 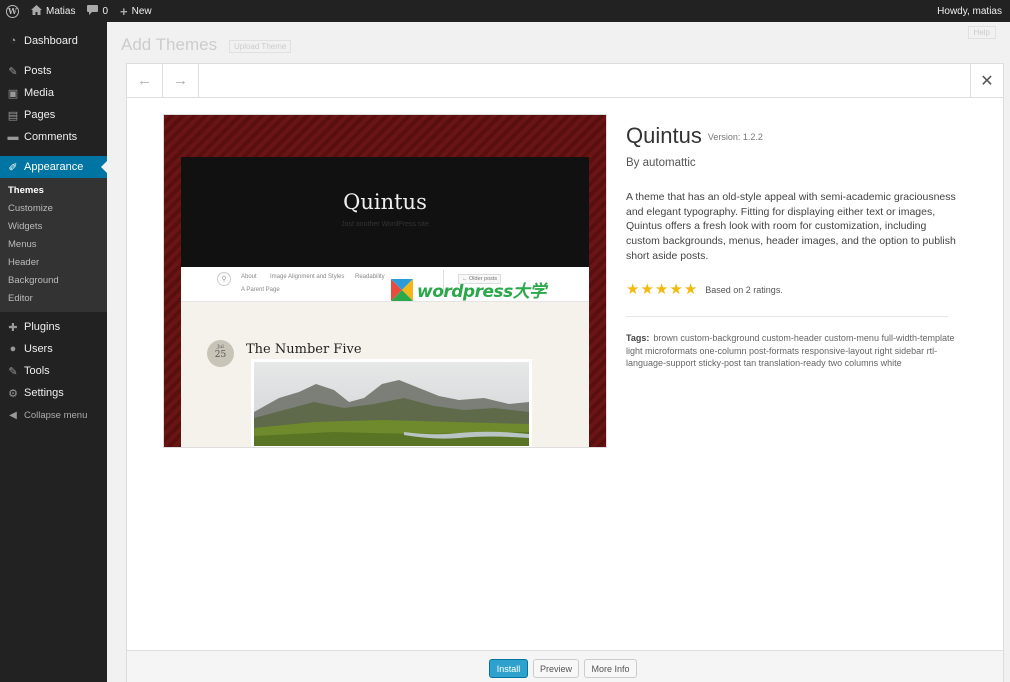 I want to click on page-title: Add Themes, so click(x=169, y=44).